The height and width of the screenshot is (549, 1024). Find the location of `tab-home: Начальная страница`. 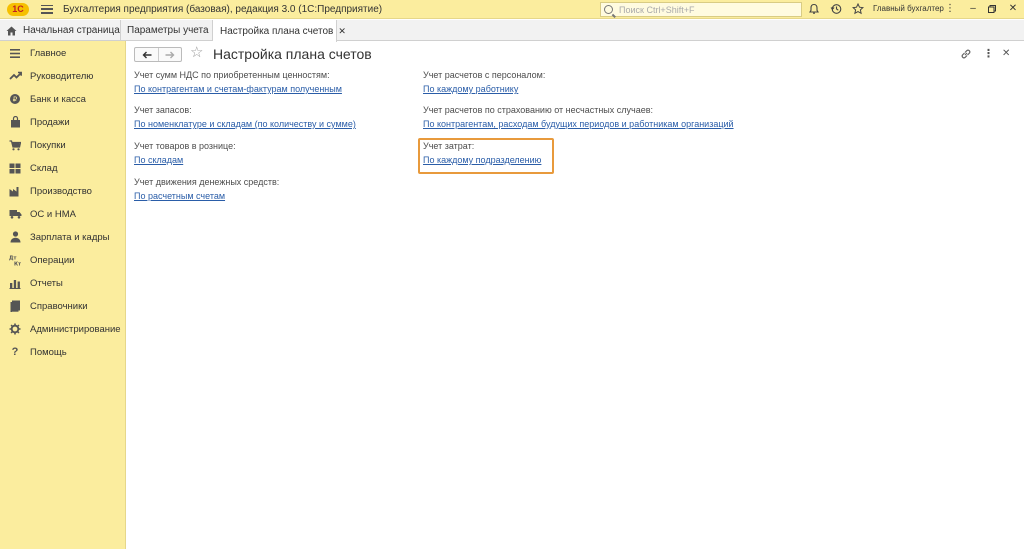

tab-home: Начальная страница is located at coordinates (60, 30).